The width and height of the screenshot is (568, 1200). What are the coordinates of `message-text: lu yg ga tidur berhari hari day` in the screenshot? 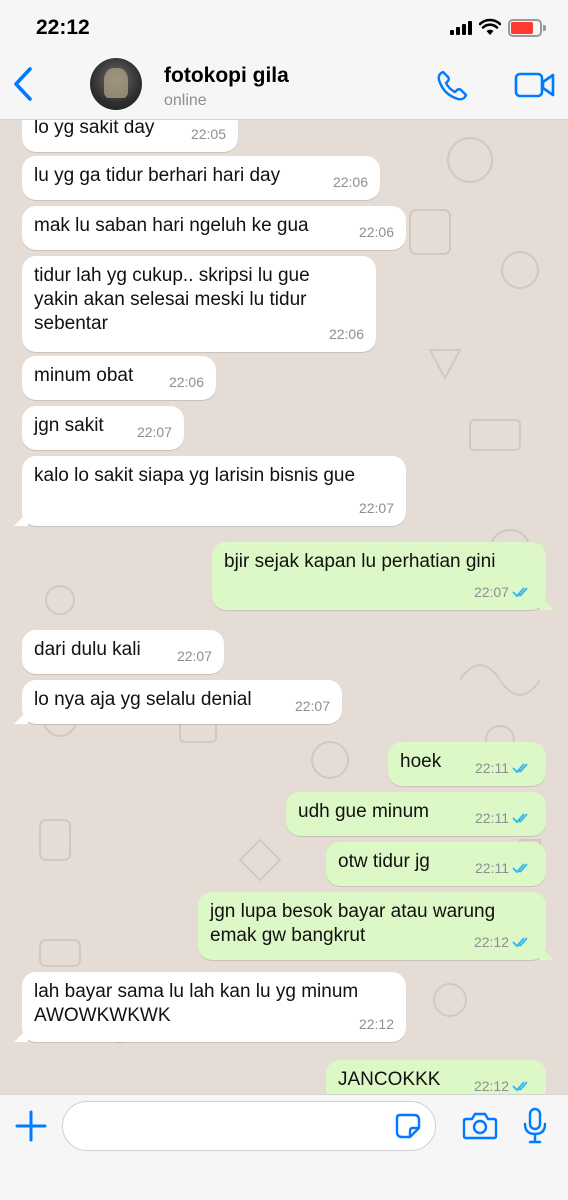 It's located at (157, 175).